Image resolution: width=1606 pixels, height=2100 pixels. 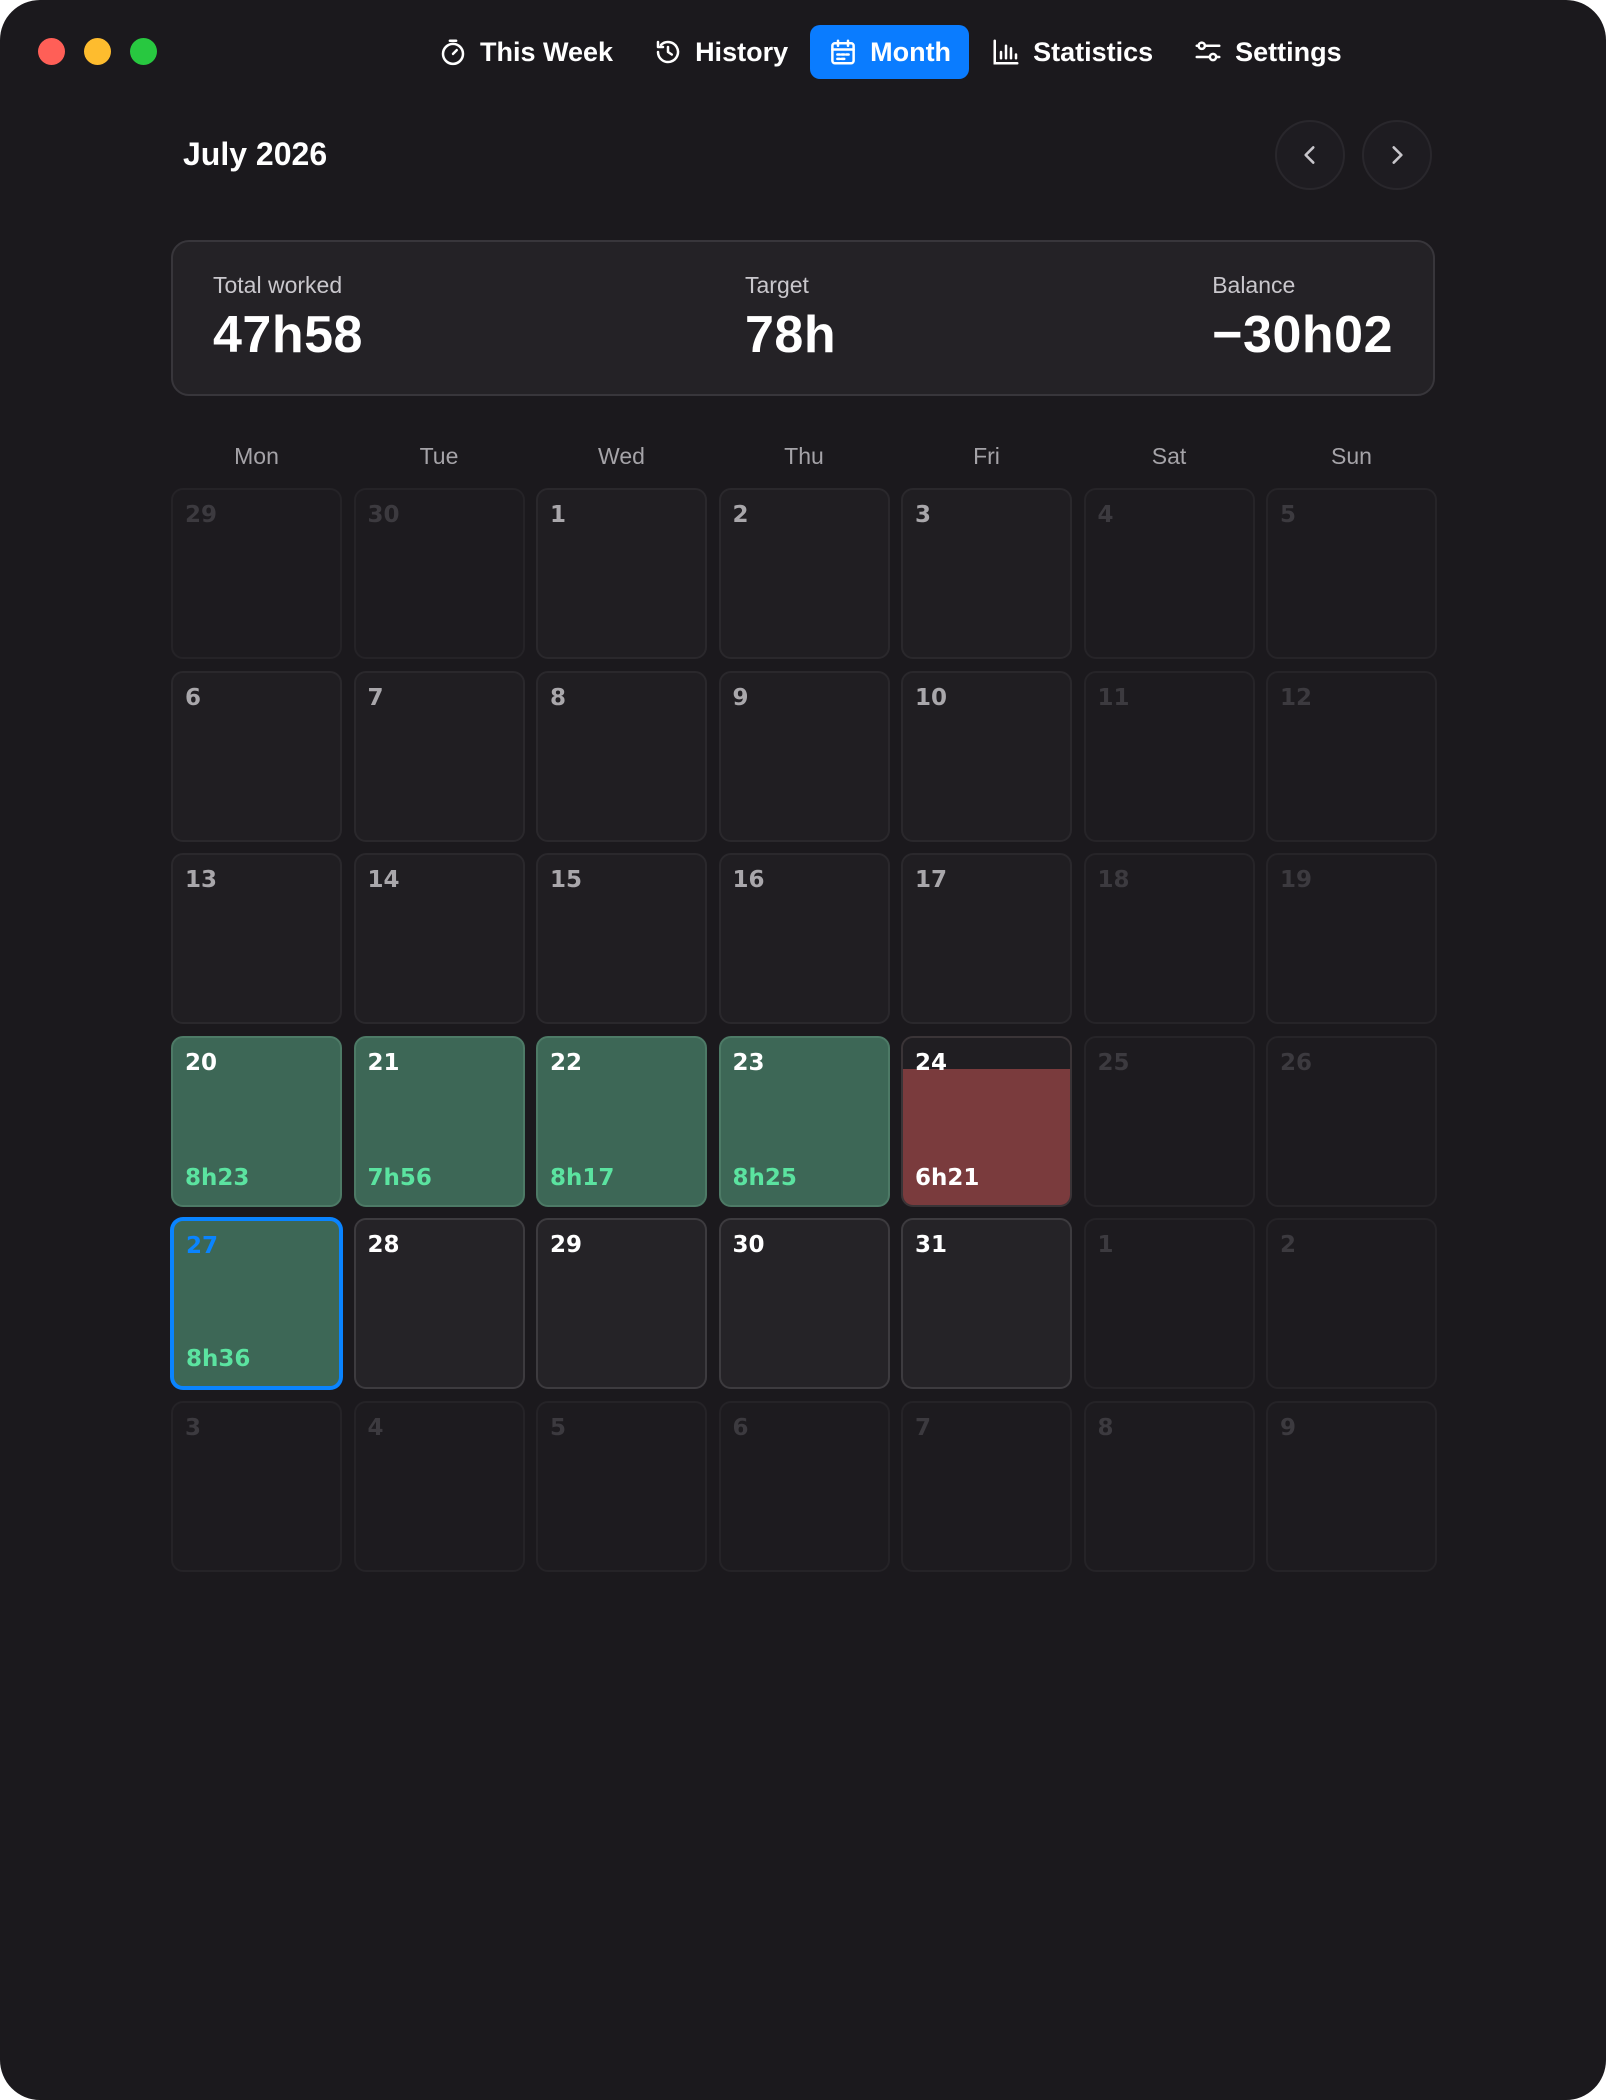 I want to click on tab-statistics: Statistics, so click(x=1072, y=52).